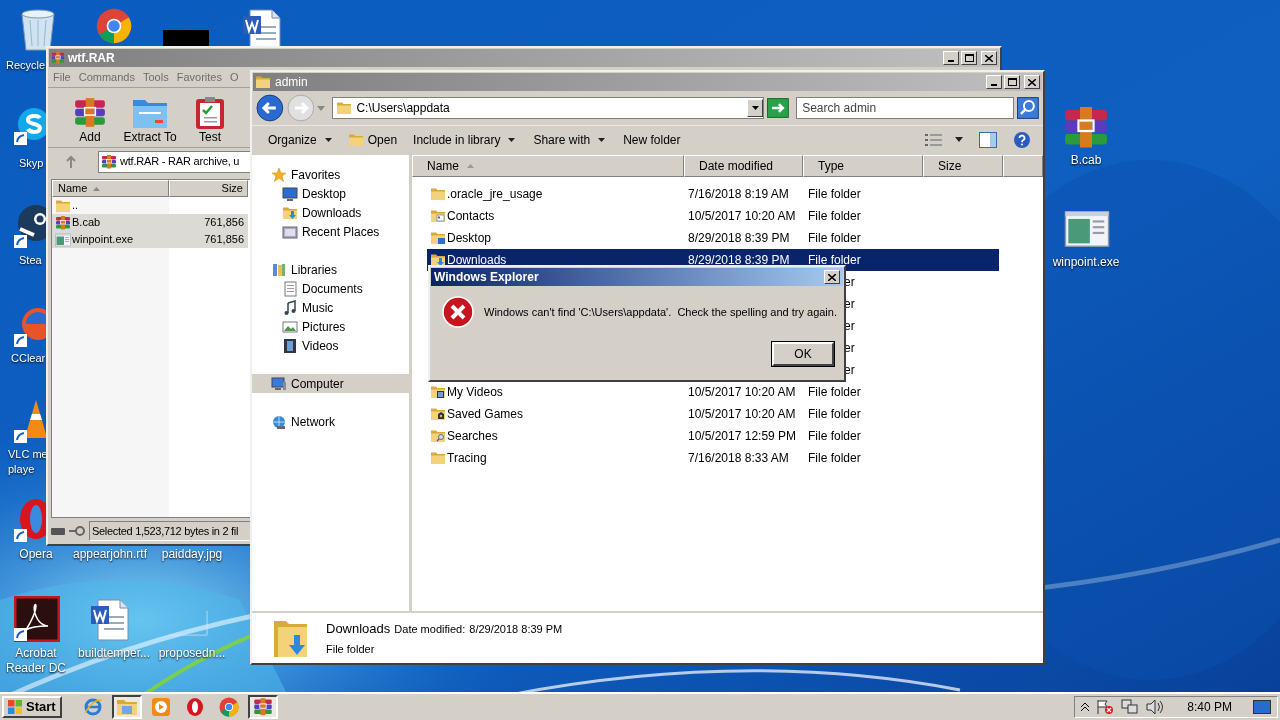  What do you see at coordinates (210, 120) in the screenshot?
I see `toolbar-button: Test` at bounding box center [210, 120].